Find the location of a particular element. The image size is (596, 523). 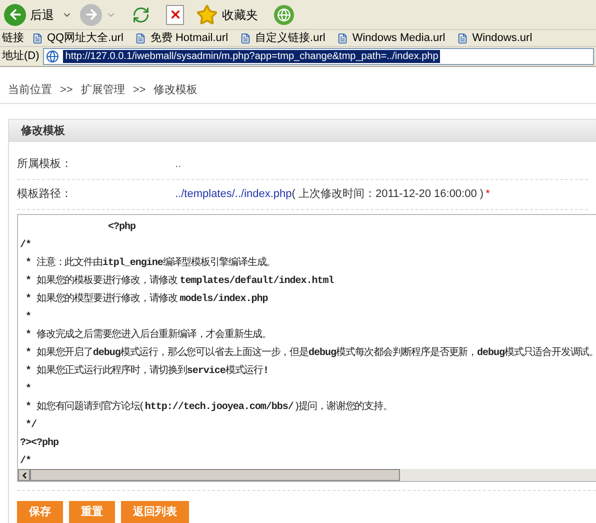

template-path-link: ../templates/../index.php is located at coordinates (233, 194).